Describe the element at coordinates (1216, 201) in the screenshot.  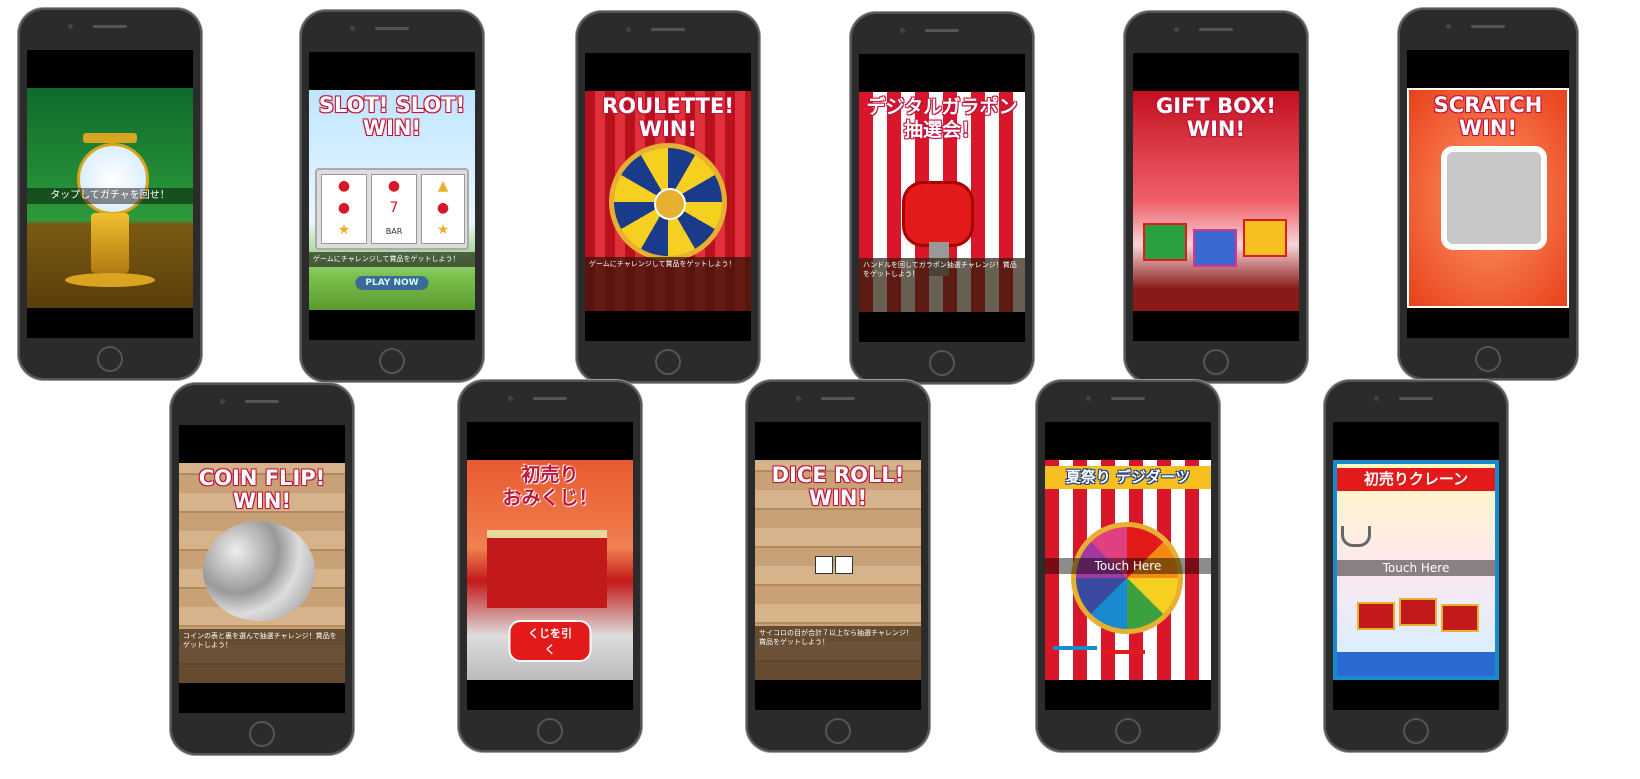
I see `giftbox-game: GIFT BOX! WIN!` at that location.